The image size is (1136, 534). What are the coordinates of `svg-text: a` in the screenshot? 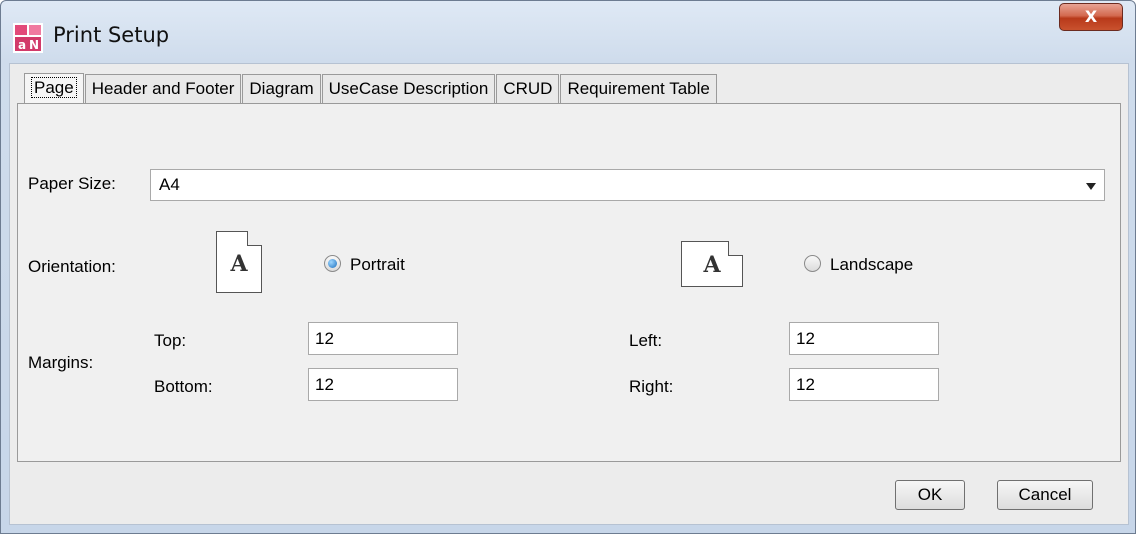 It's located at (22, 45).